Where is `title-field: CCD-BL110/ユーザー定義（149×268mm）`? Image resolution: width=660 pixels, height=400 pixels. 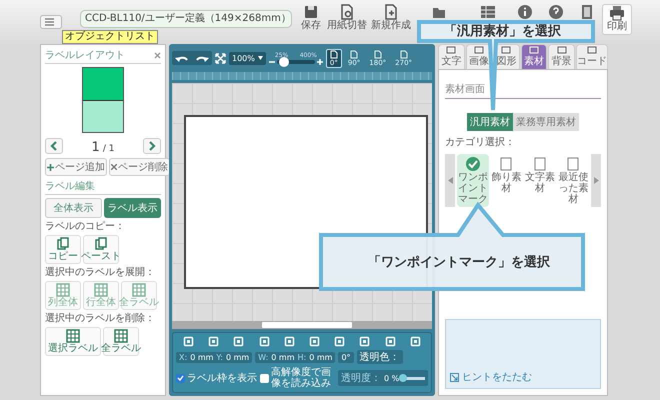
title-field: CCD-BL110/ユーザー定義（149×268mm） is located at coordinates (186, 19).